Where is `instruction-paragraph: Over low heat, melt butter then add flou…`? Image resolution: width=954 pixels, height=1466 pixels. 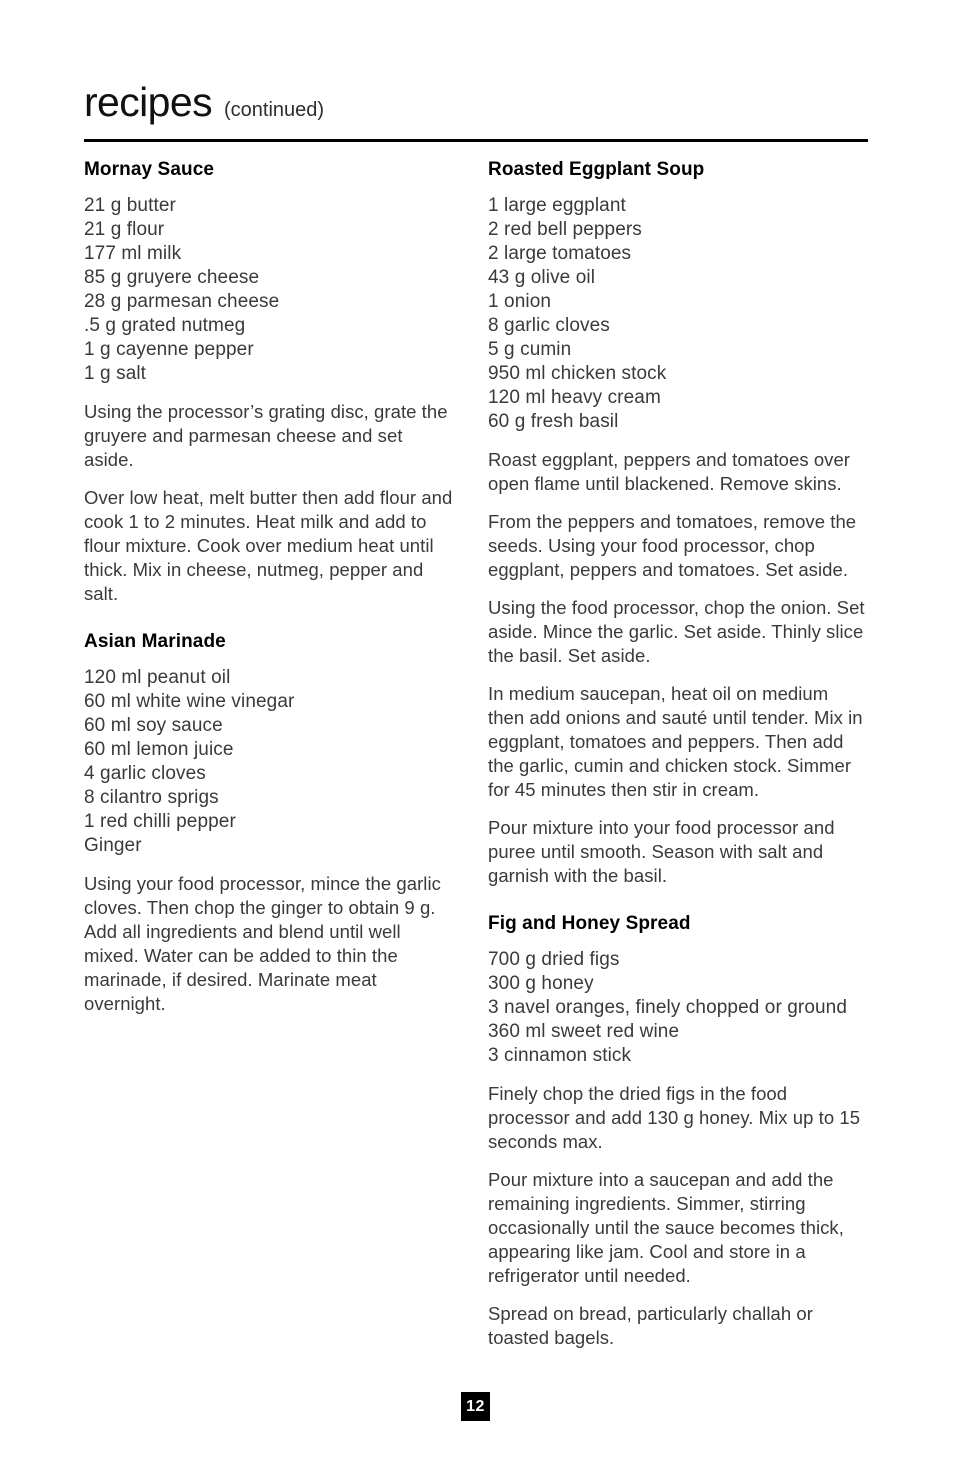 instruction-paragraph: Over low heat, melt butter then add flou… is located at coordinates (268, 545).